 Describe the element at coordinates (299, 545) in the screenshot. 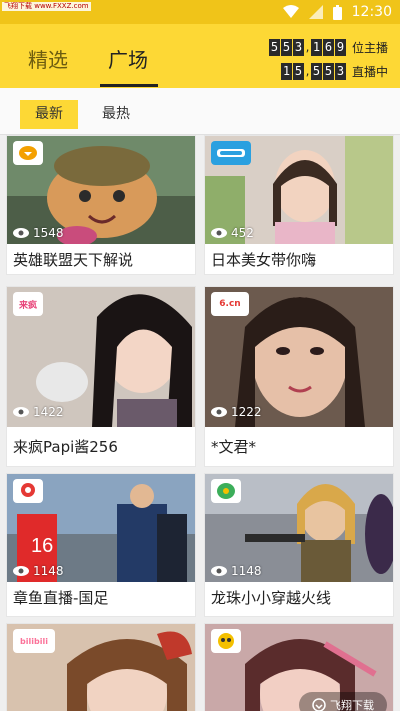

I see `live-room-card: 1148 龙珠小小穿越火线` at that location.